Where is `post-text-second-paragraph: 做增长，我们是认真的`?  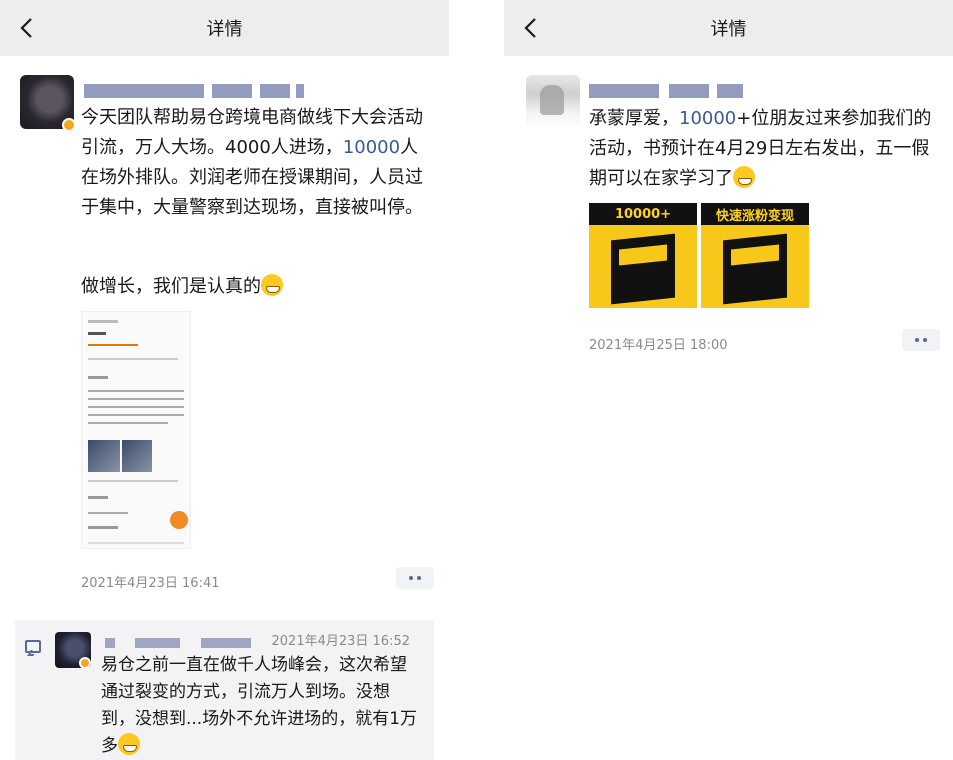 post-text-second-paragraph: 做增长，我们是认真的 is located at coordinates (258, 287).